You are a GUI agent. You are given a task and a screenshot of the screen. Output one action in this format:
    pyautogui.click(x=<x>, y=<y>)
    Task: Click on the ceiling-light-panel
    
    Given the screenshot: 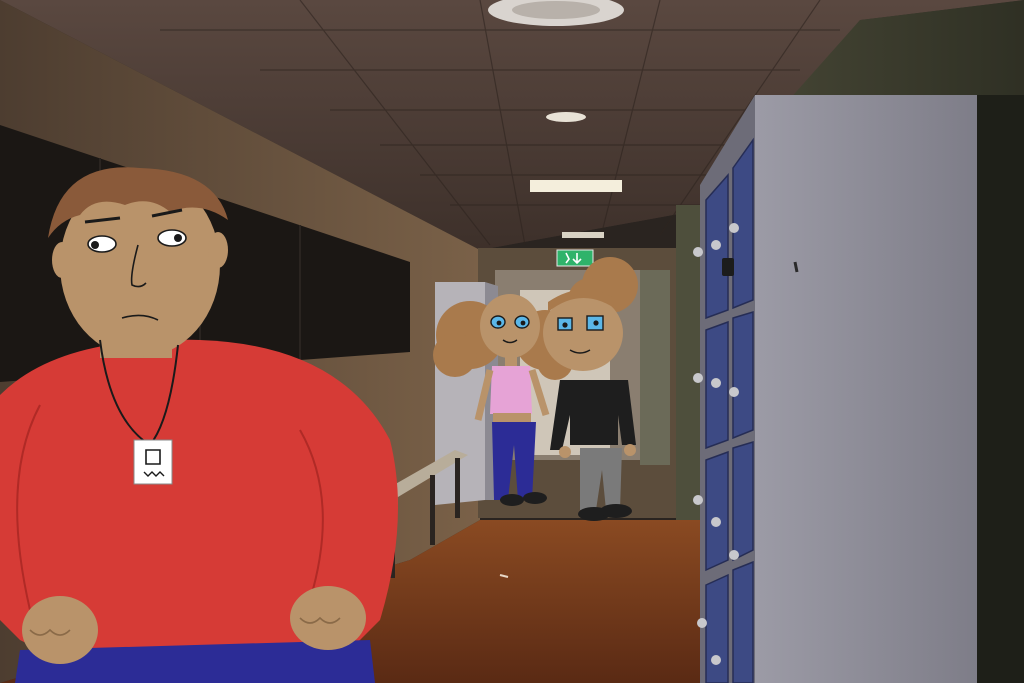 What is the action you would take?
    pyautogui.click(x=576, y=186)
    